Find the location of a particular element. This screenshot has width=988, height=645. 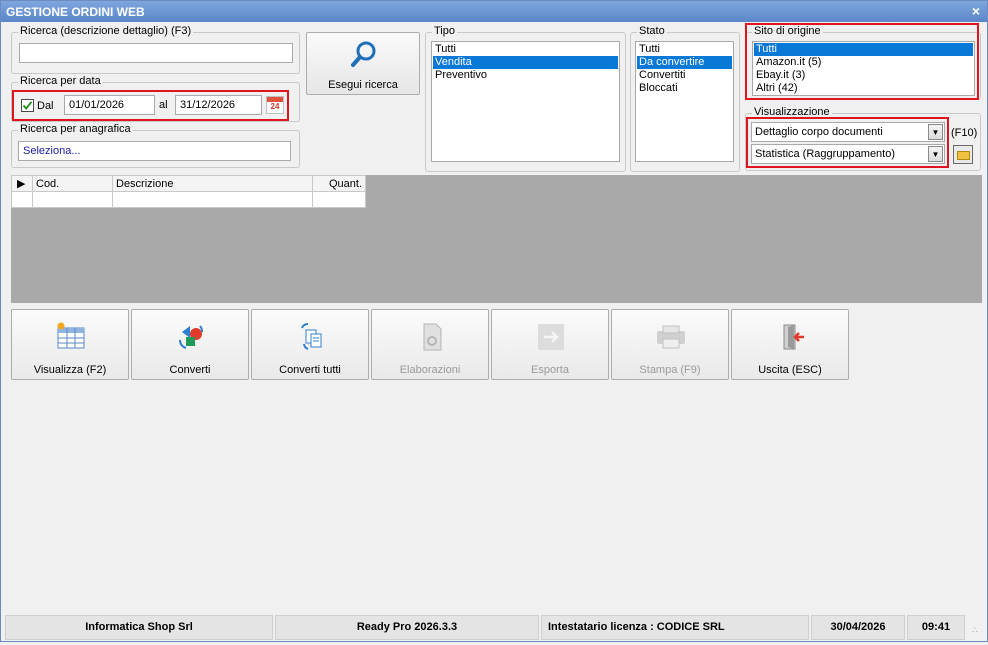

converti-tutti-label: Converti tutti is located at coordinates (310, 370).